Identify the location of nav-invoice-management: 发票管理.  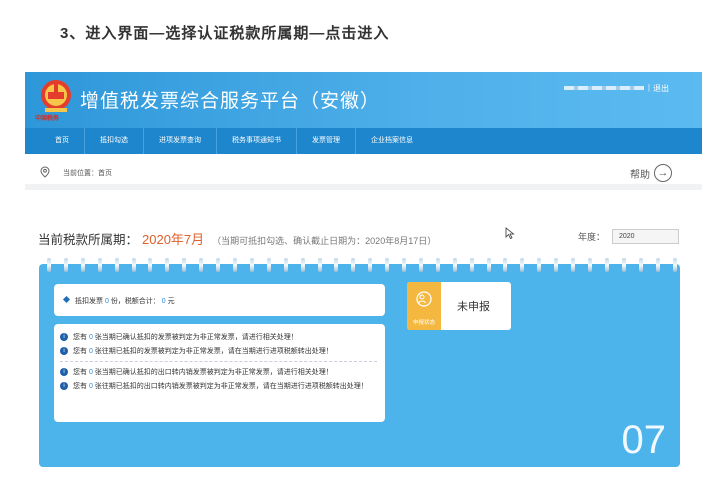
(326, 141).